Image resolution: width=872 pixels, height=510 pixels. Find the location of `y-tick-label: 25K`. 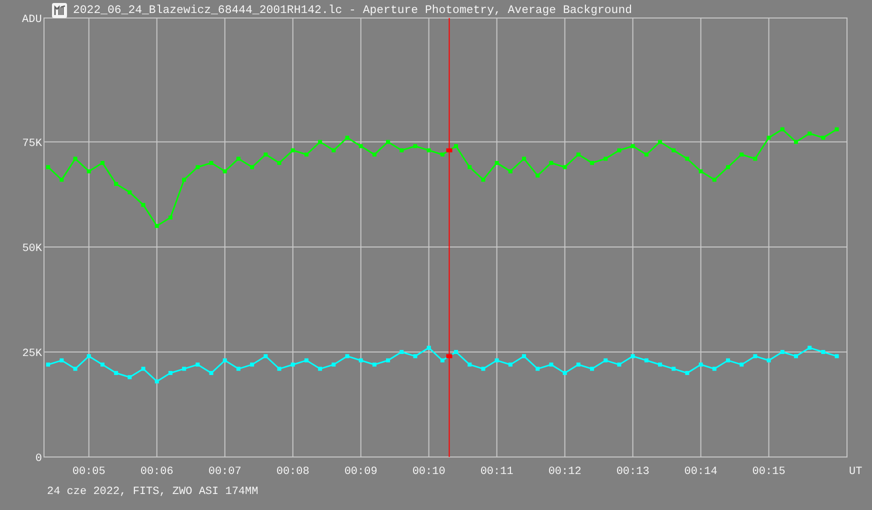

y-tick-label: 25K is located at coordinates (32, 354).